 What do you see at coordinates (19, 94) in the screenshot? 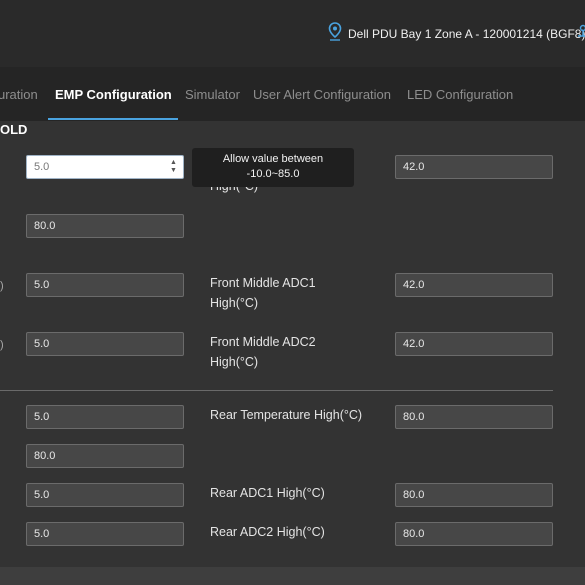
I see `tab-configuration: uration` at bounding box center [19, 94].